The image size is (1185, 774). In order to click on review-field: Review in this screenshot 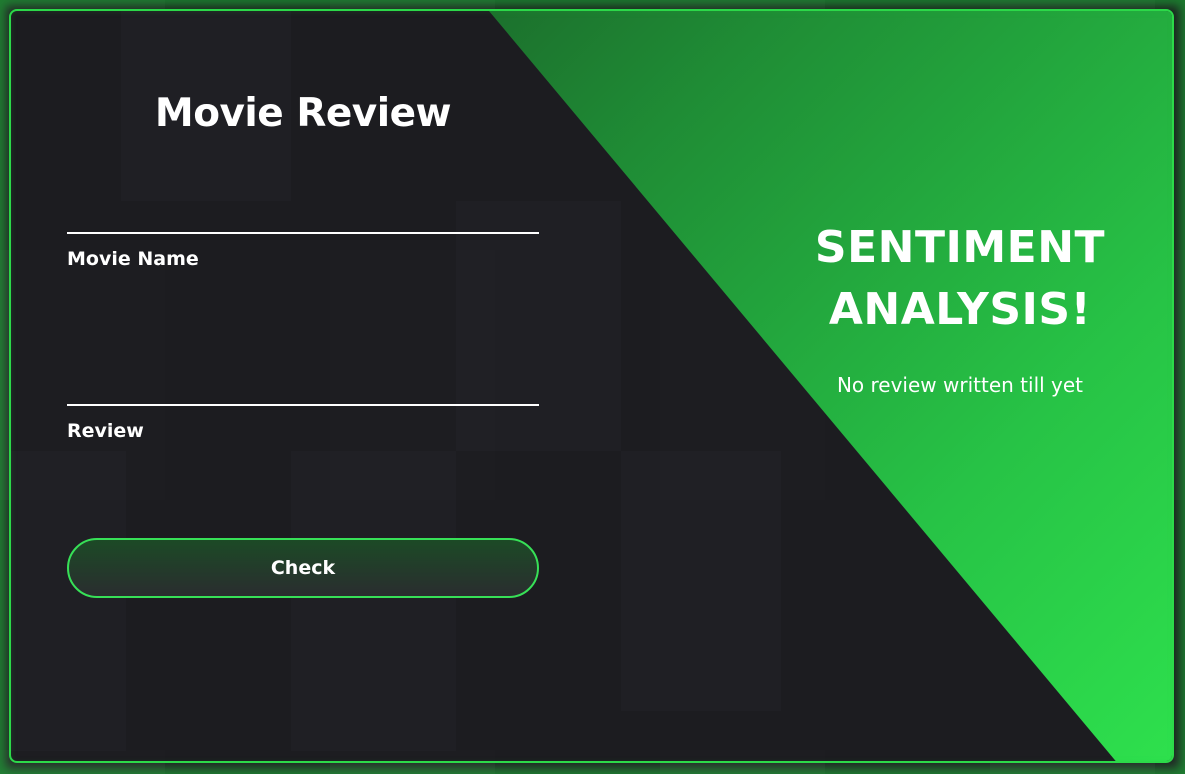, I will do `click(303, 423)`.